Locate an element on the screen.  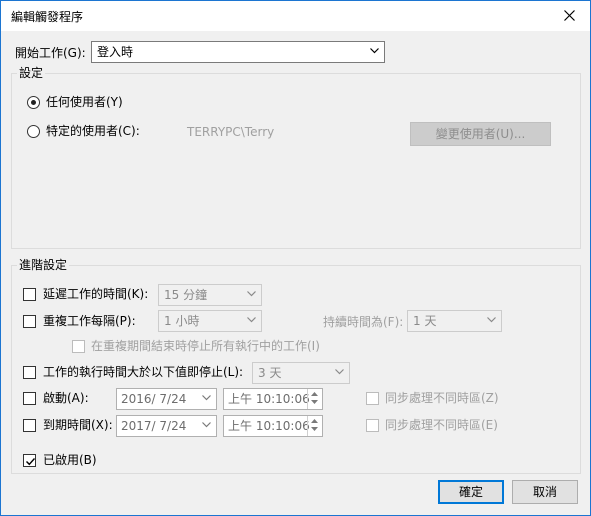
stop-if-longer-value: 3 天 is located at coordinates (270, 373).